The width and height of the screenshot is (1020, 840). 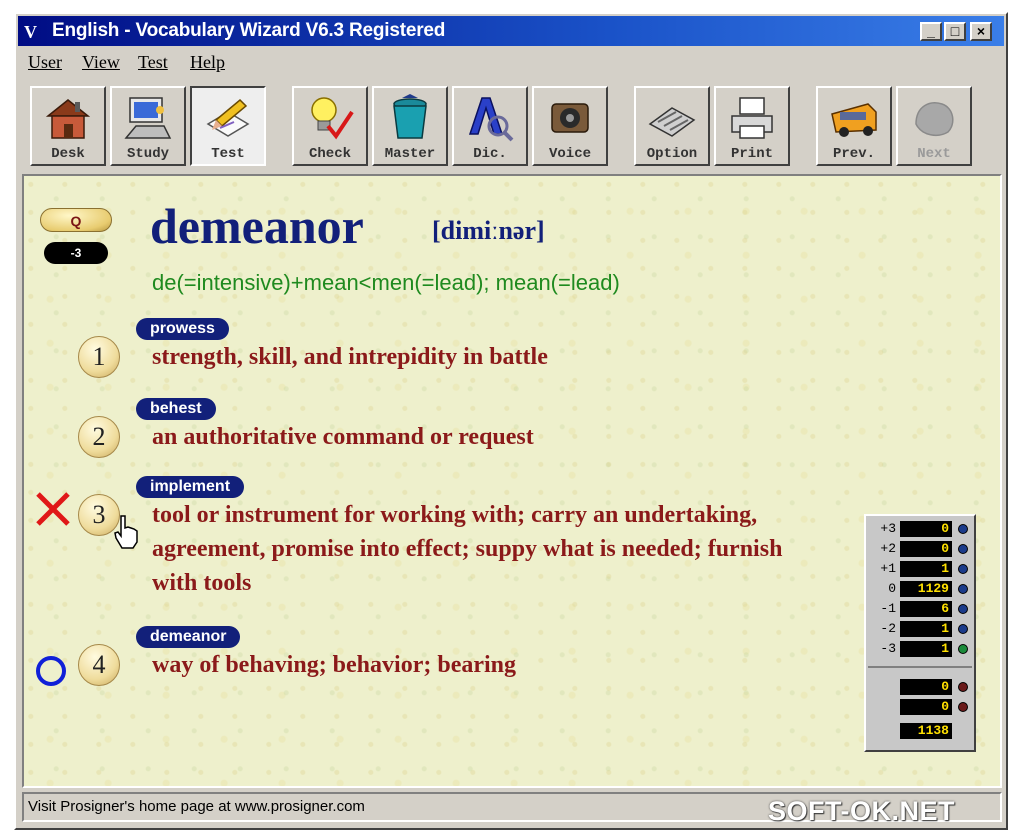 What do you see at coordinates (888, 648) in the screenshot?
I see `stat-label: -3` at bounding box center [888, 648].